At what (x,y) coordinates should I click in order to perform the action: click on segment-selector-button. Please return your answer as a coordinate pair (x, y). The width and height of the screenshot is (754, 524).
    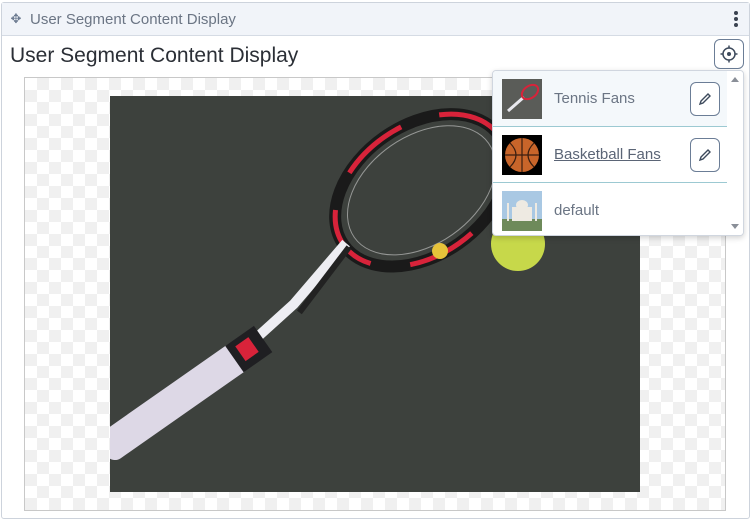
    Looking at the image, I should click on (729, 54).